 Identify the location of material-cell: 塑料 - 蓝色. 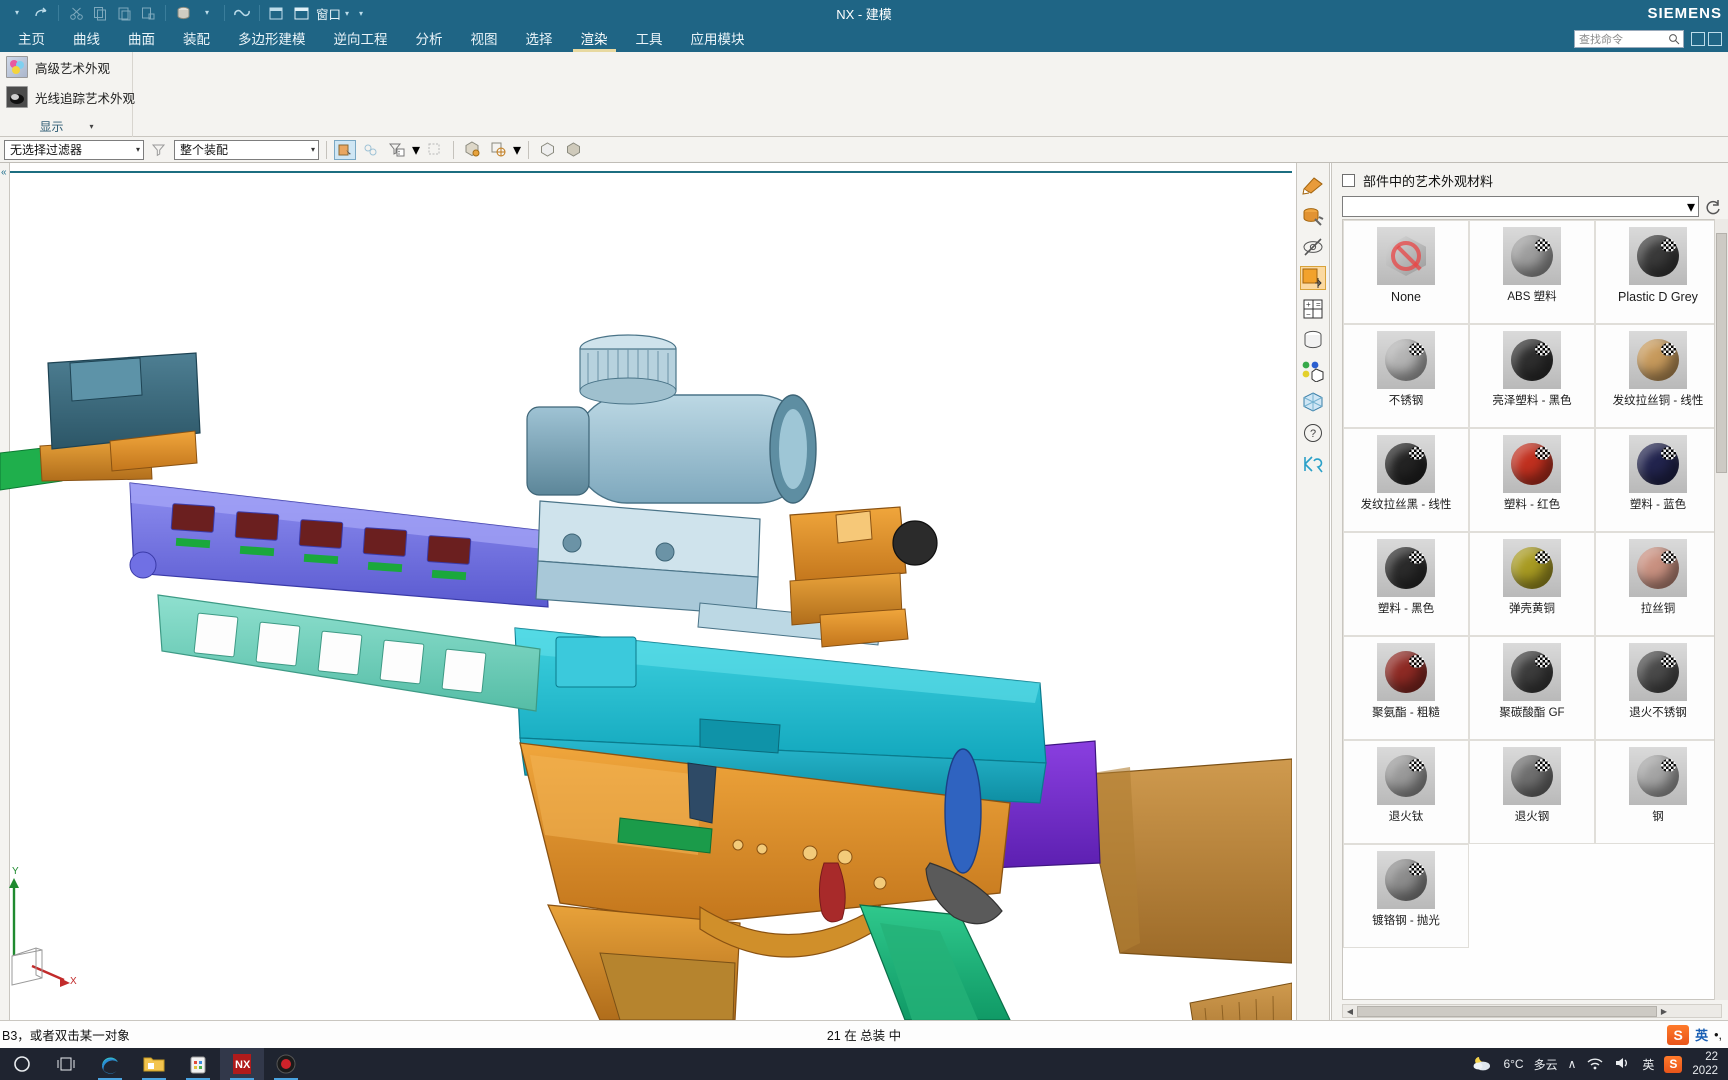
(1658, 480).